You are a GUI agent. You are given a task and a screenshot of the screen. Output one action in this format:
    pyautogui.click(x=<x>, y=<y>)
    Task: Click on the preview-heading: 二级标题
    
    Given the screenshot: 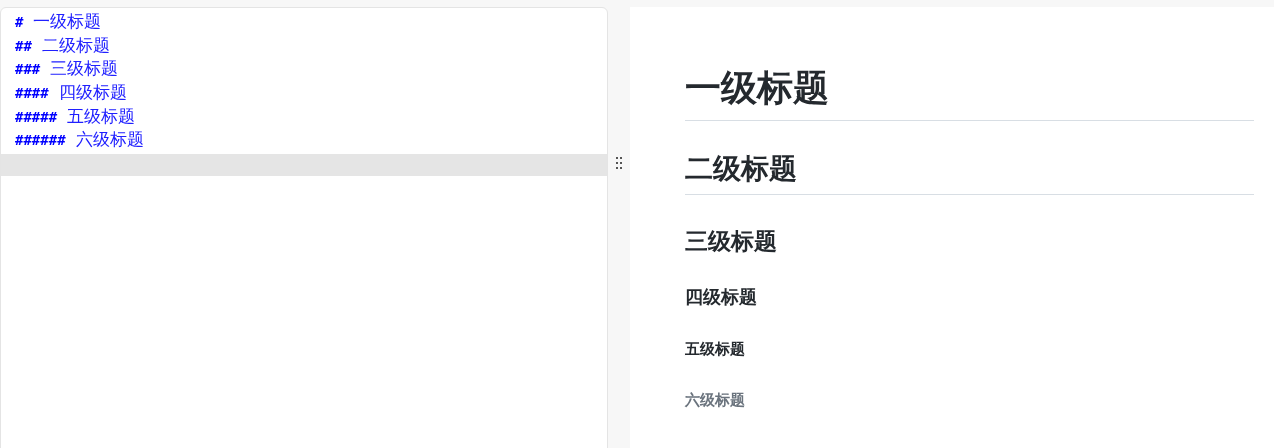 What is the action you would take?
    pyautogui.click(x=969, y=173)
    